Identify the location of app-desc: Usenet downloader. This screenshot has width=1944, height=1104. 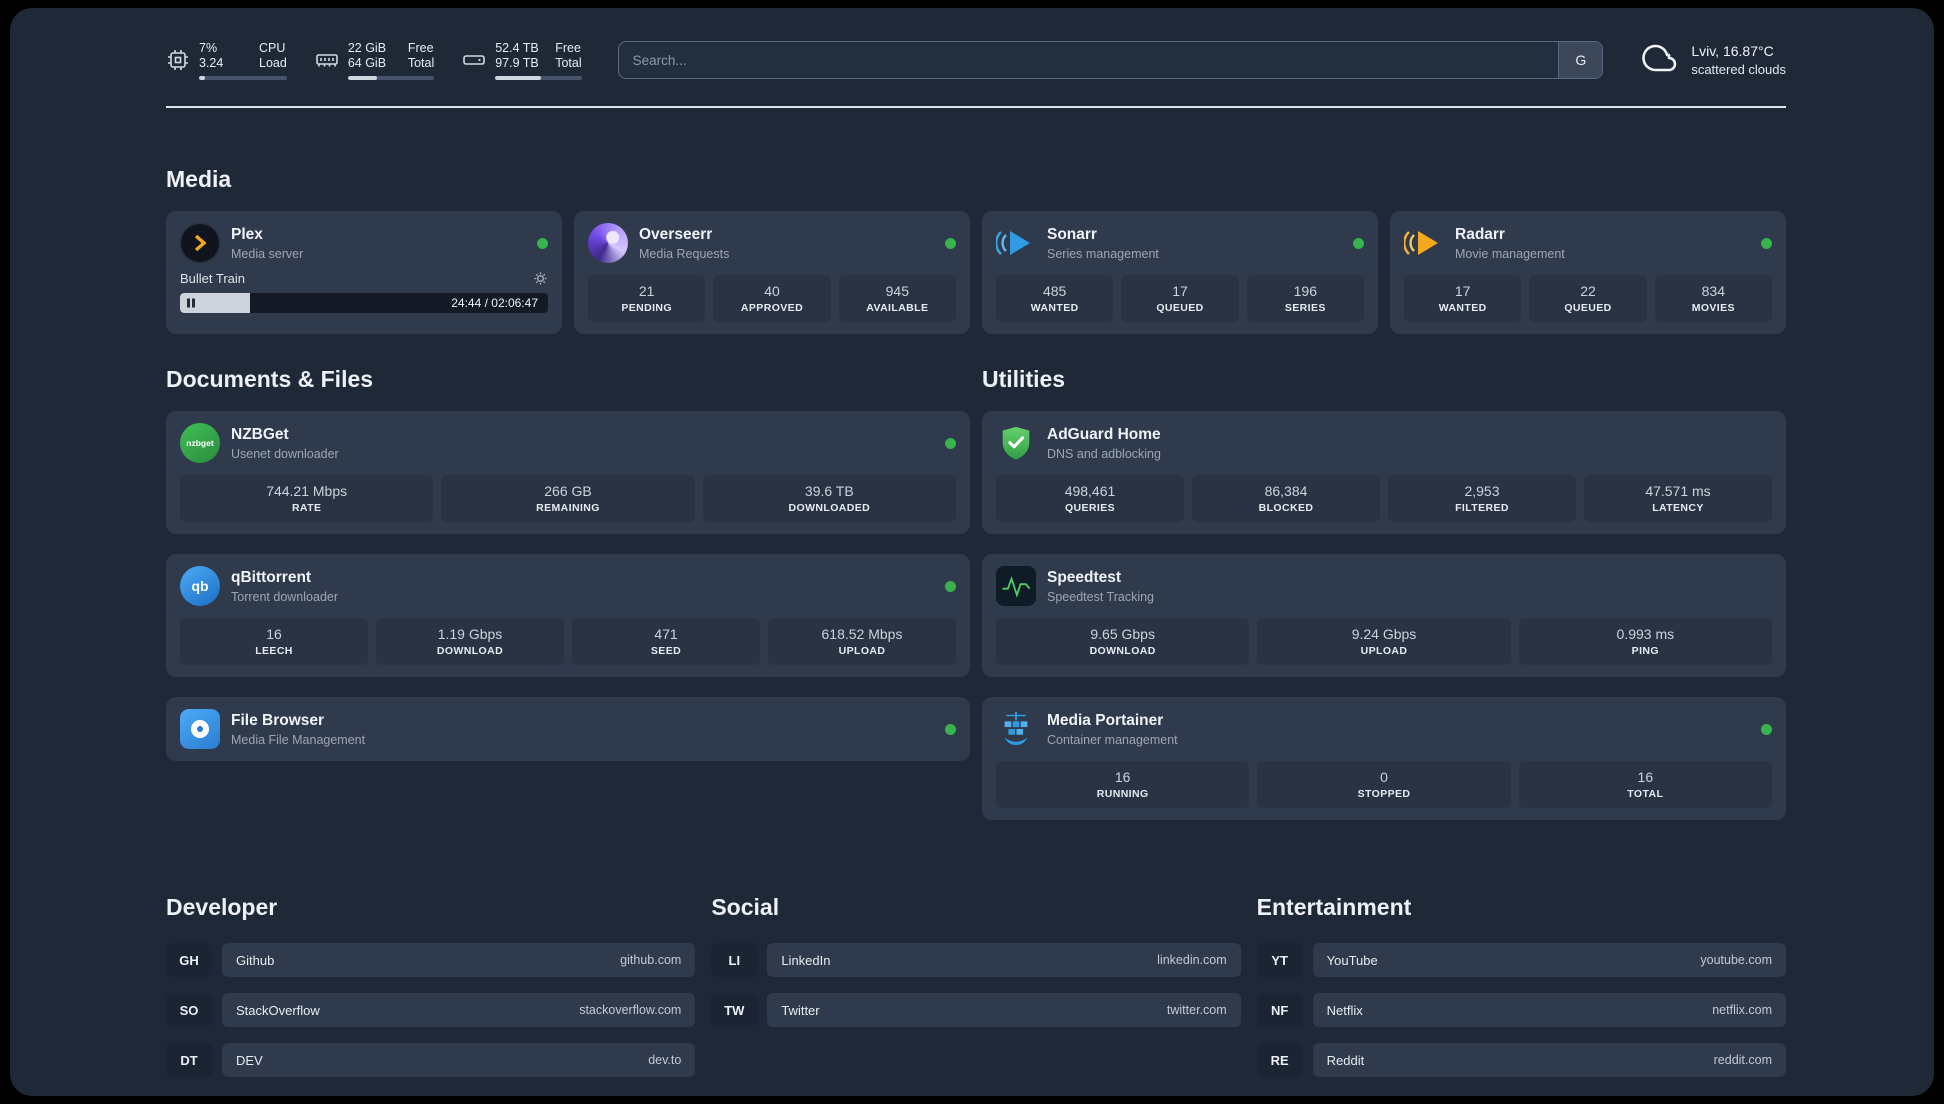
(285, 453).